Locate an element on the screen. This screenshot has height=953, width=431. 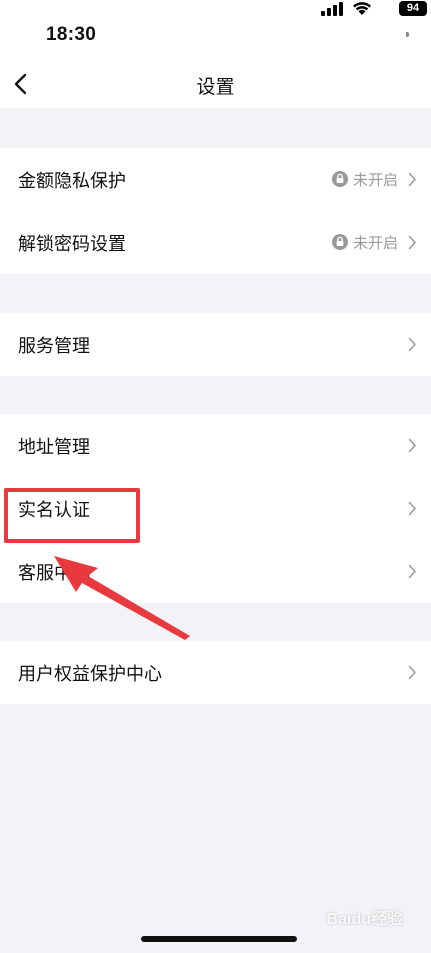
watermark: Baidu经验 is located at coordinates (364, 919).